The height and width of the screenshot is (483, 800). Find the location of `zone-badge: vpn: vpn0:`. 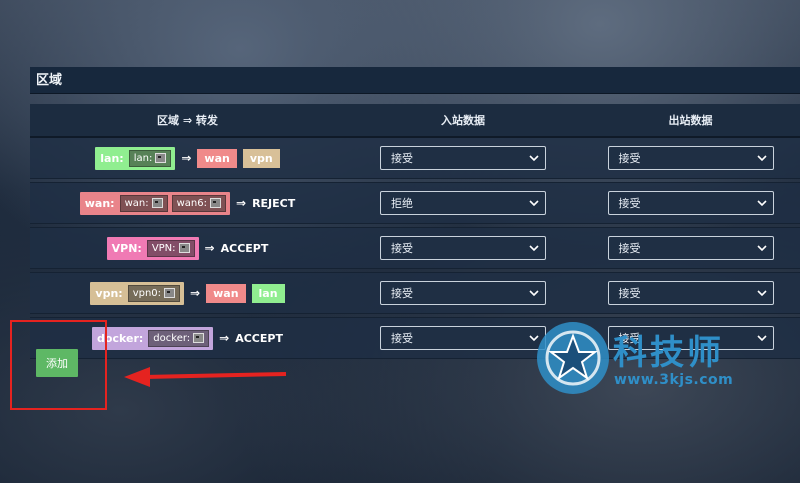

zone-badge: vpn: vpn0: is located at coordinates (137, 293).